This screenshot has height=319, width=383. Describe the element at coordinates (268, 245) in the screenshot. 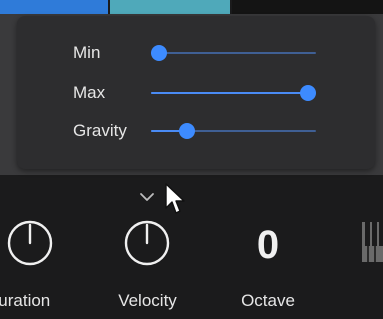

I see `octave-value: 0` at that location.